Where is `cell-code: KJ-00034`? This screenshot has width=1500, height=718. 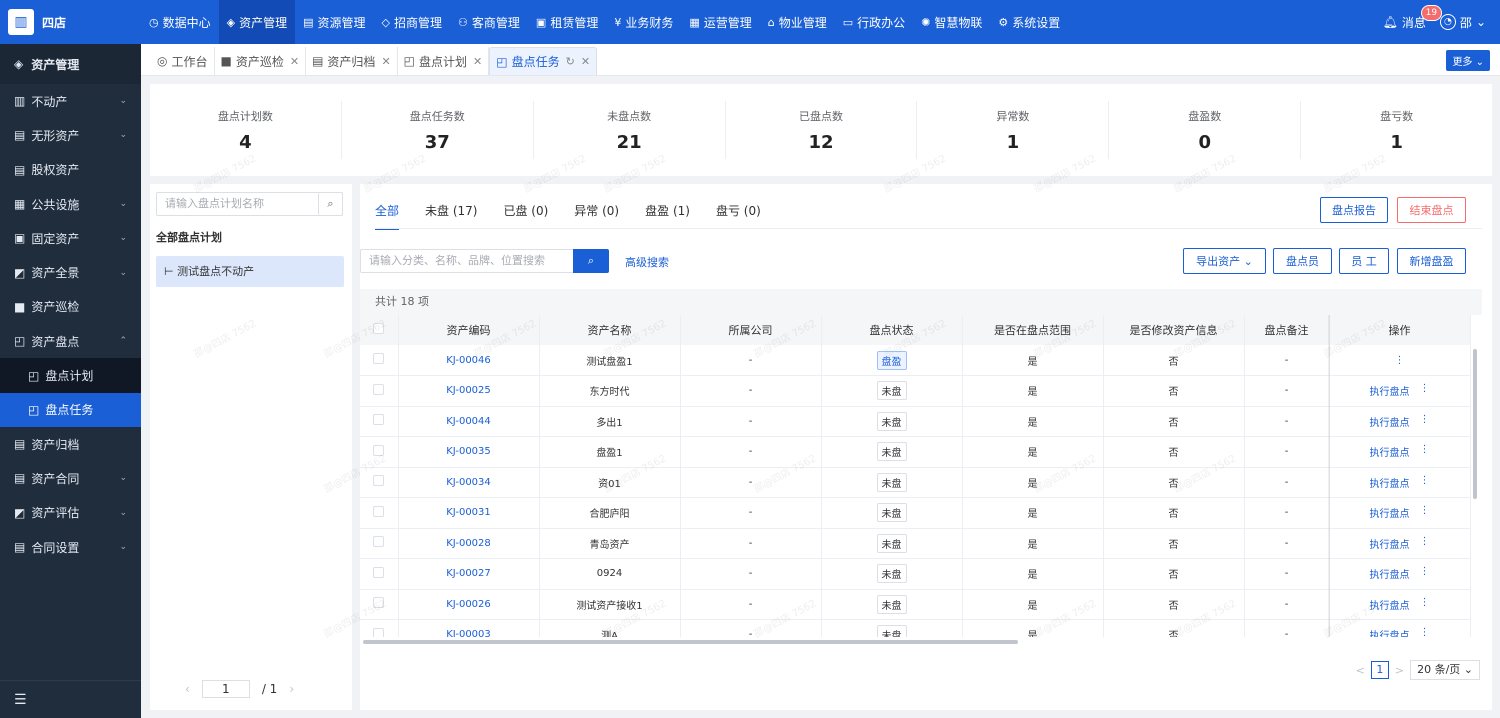
cell-code: KJ-00034 is located at coordinates (469, 482).